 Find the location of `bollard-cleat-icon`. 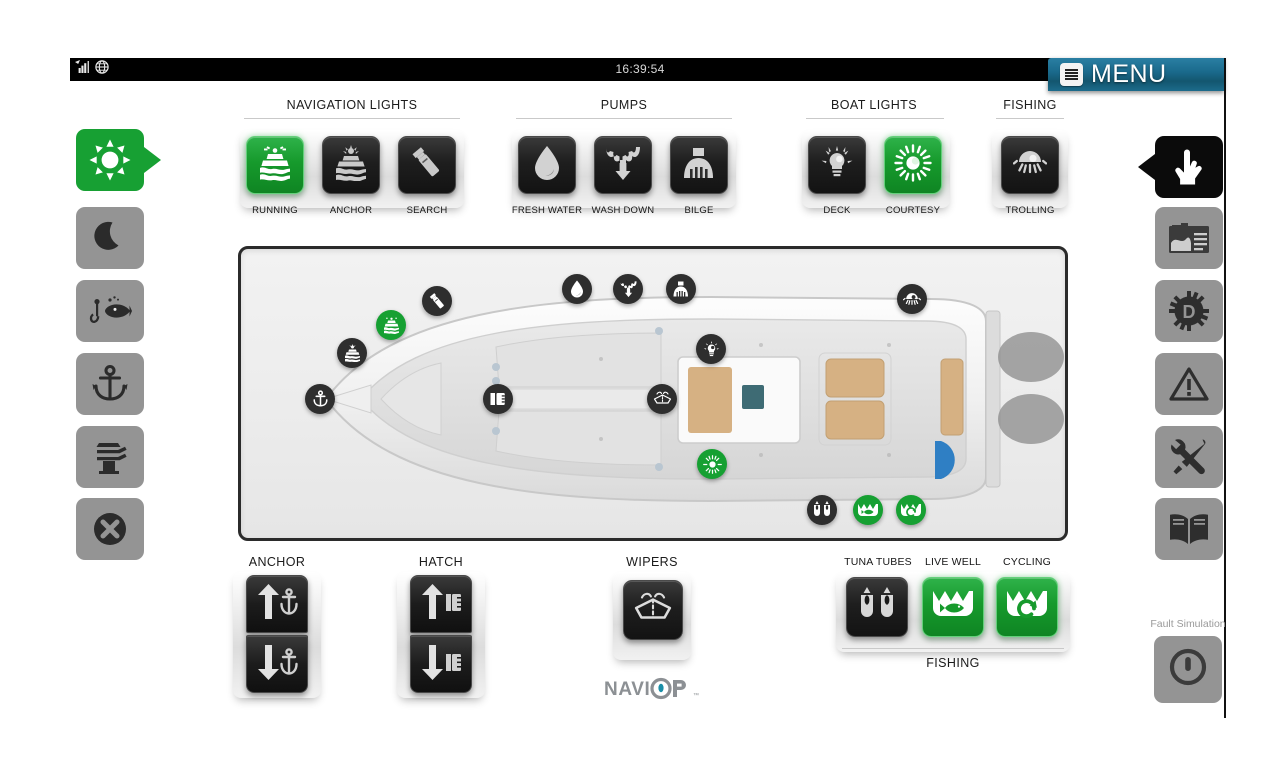

bollard-cleat-icon is located at coordinates (110, 457).